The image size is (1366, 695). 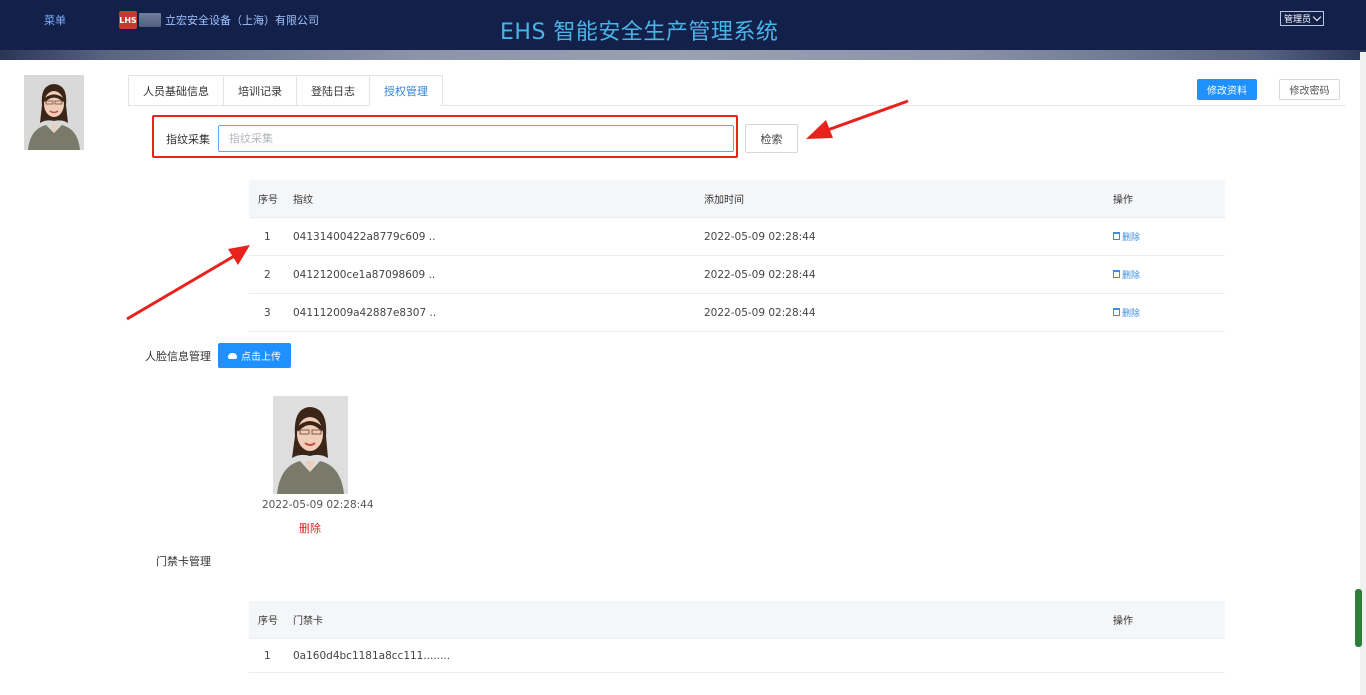 What do you see at coordinates (364, 274) in the screenshot?
I see `fingerprint-value: 04121200ce1a87098609 ..` at bounding box center [364, 274].